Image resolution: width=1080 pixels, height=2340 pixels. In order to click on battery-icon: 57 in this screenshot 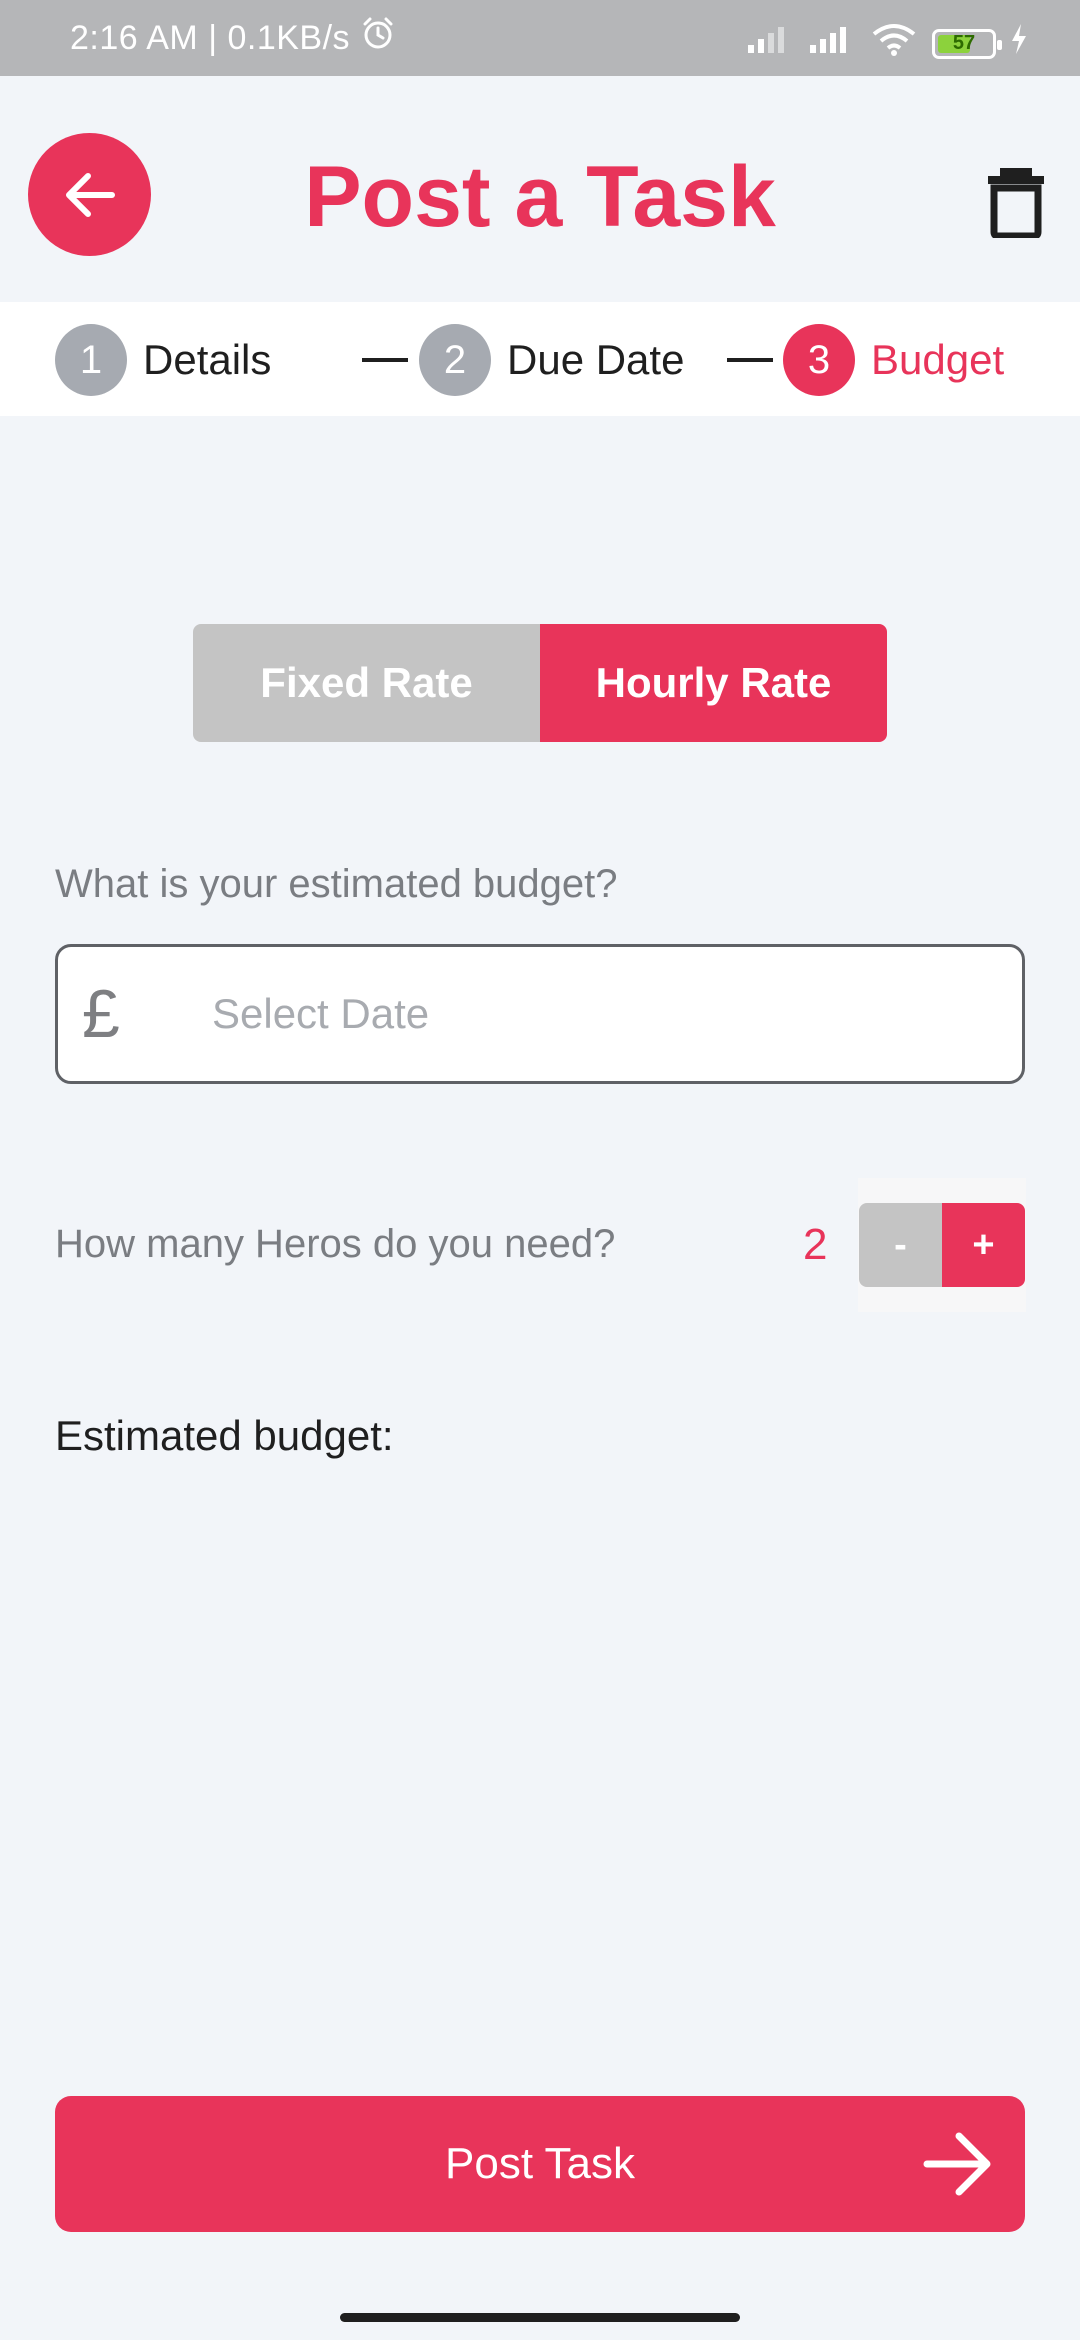, I will do `click(967, 43)`.